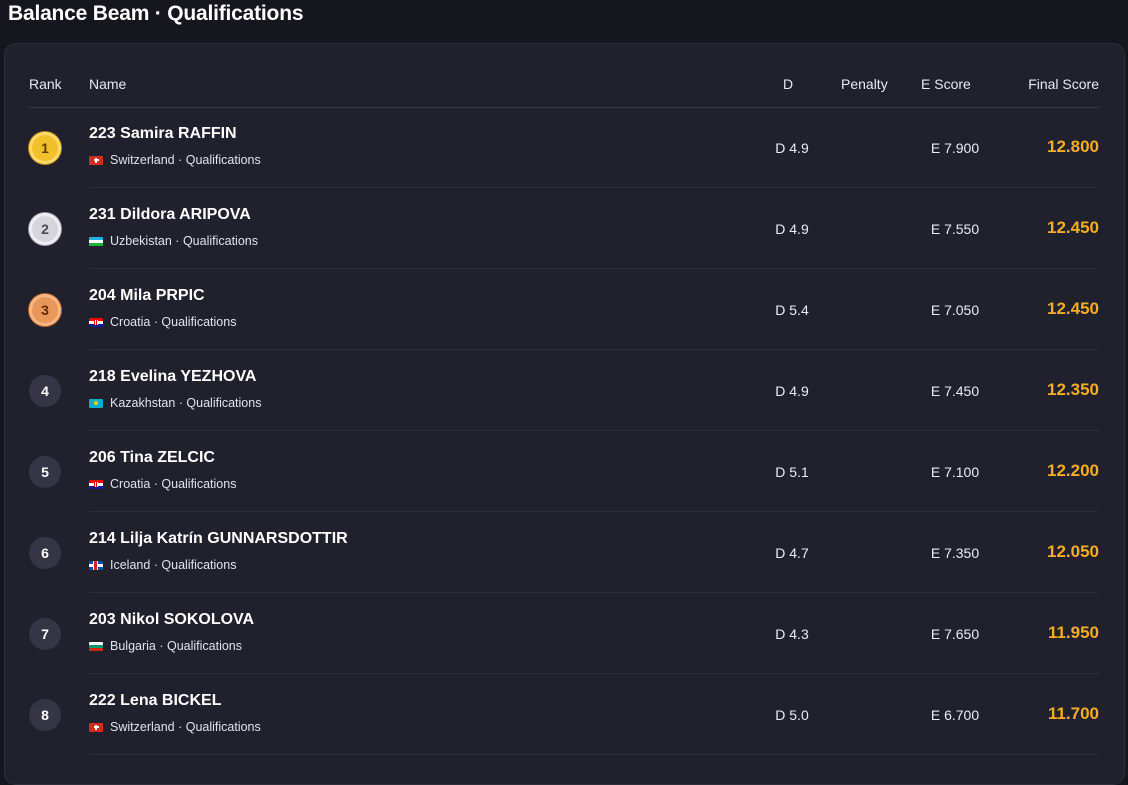  Describe the element at coordinates (96, 565) in the screenshot. I see `iceland-flag-icon` at that location.